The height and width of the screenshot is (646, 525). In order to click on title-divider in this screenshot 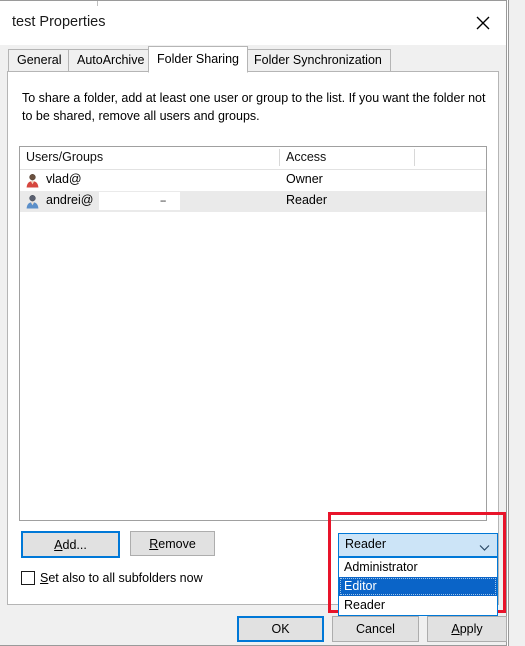, I will do `click(97, 3)`.